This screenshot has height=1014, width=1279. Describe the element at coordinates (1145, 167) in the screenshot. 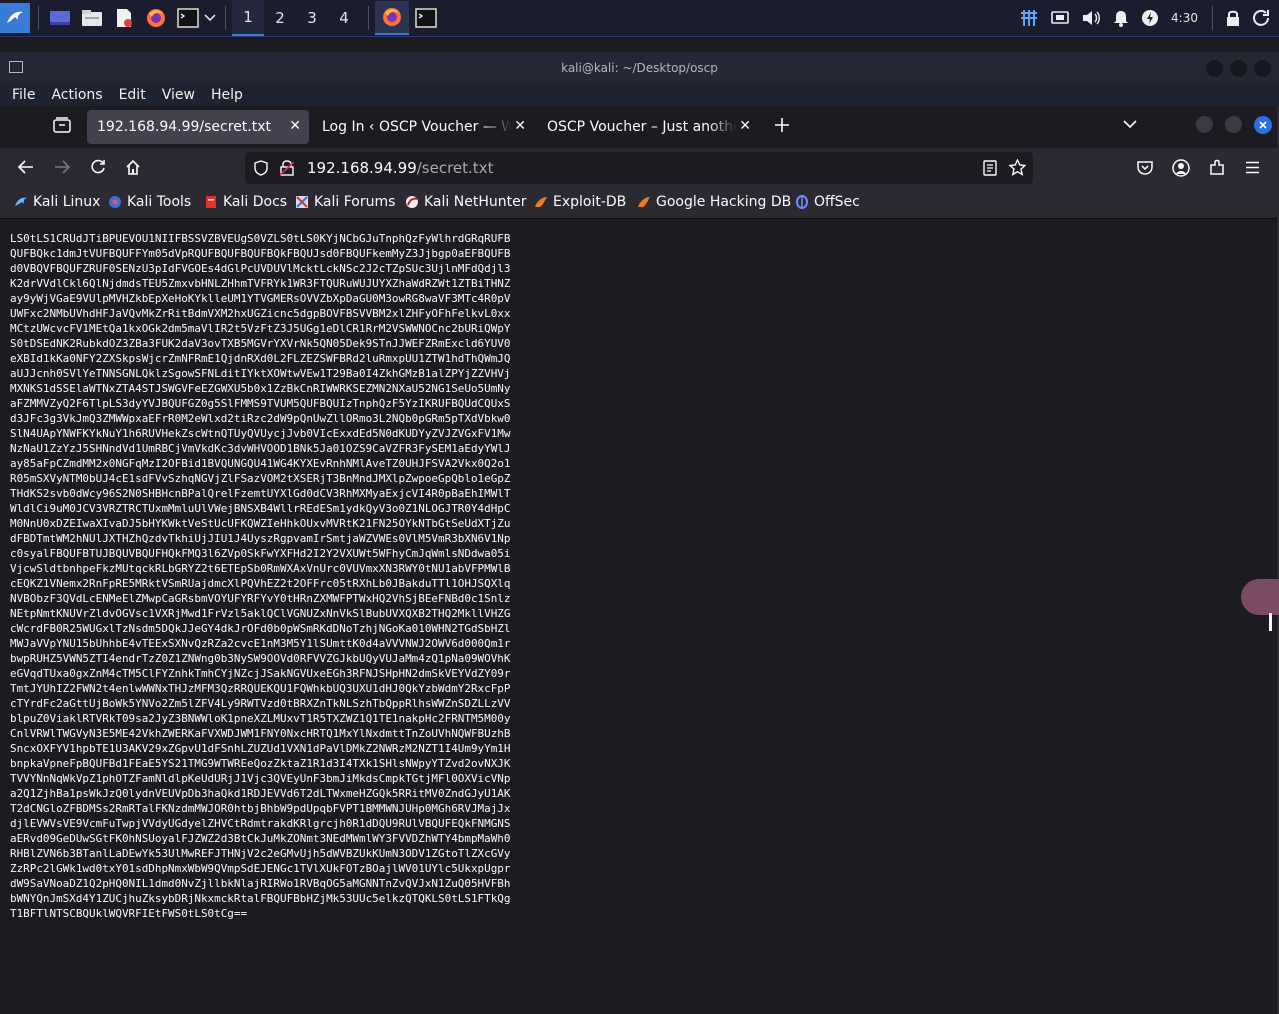

I see `pocket-icon` at that location.